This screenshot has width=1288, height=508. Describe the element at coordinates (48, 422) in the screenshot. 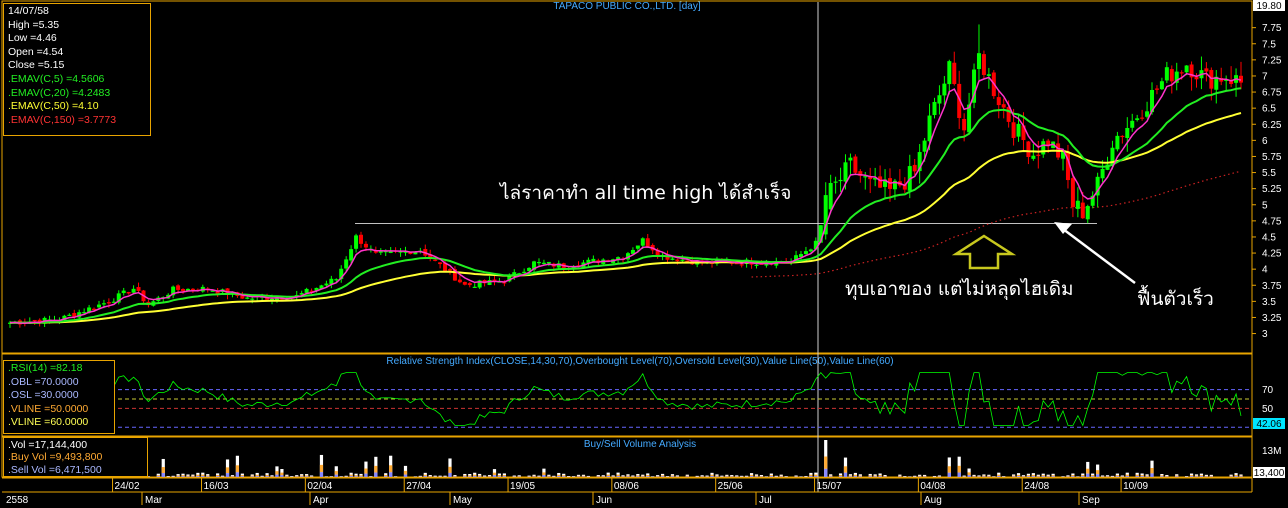

I see `info-vline60: .VLINE =60.0000` at that location.